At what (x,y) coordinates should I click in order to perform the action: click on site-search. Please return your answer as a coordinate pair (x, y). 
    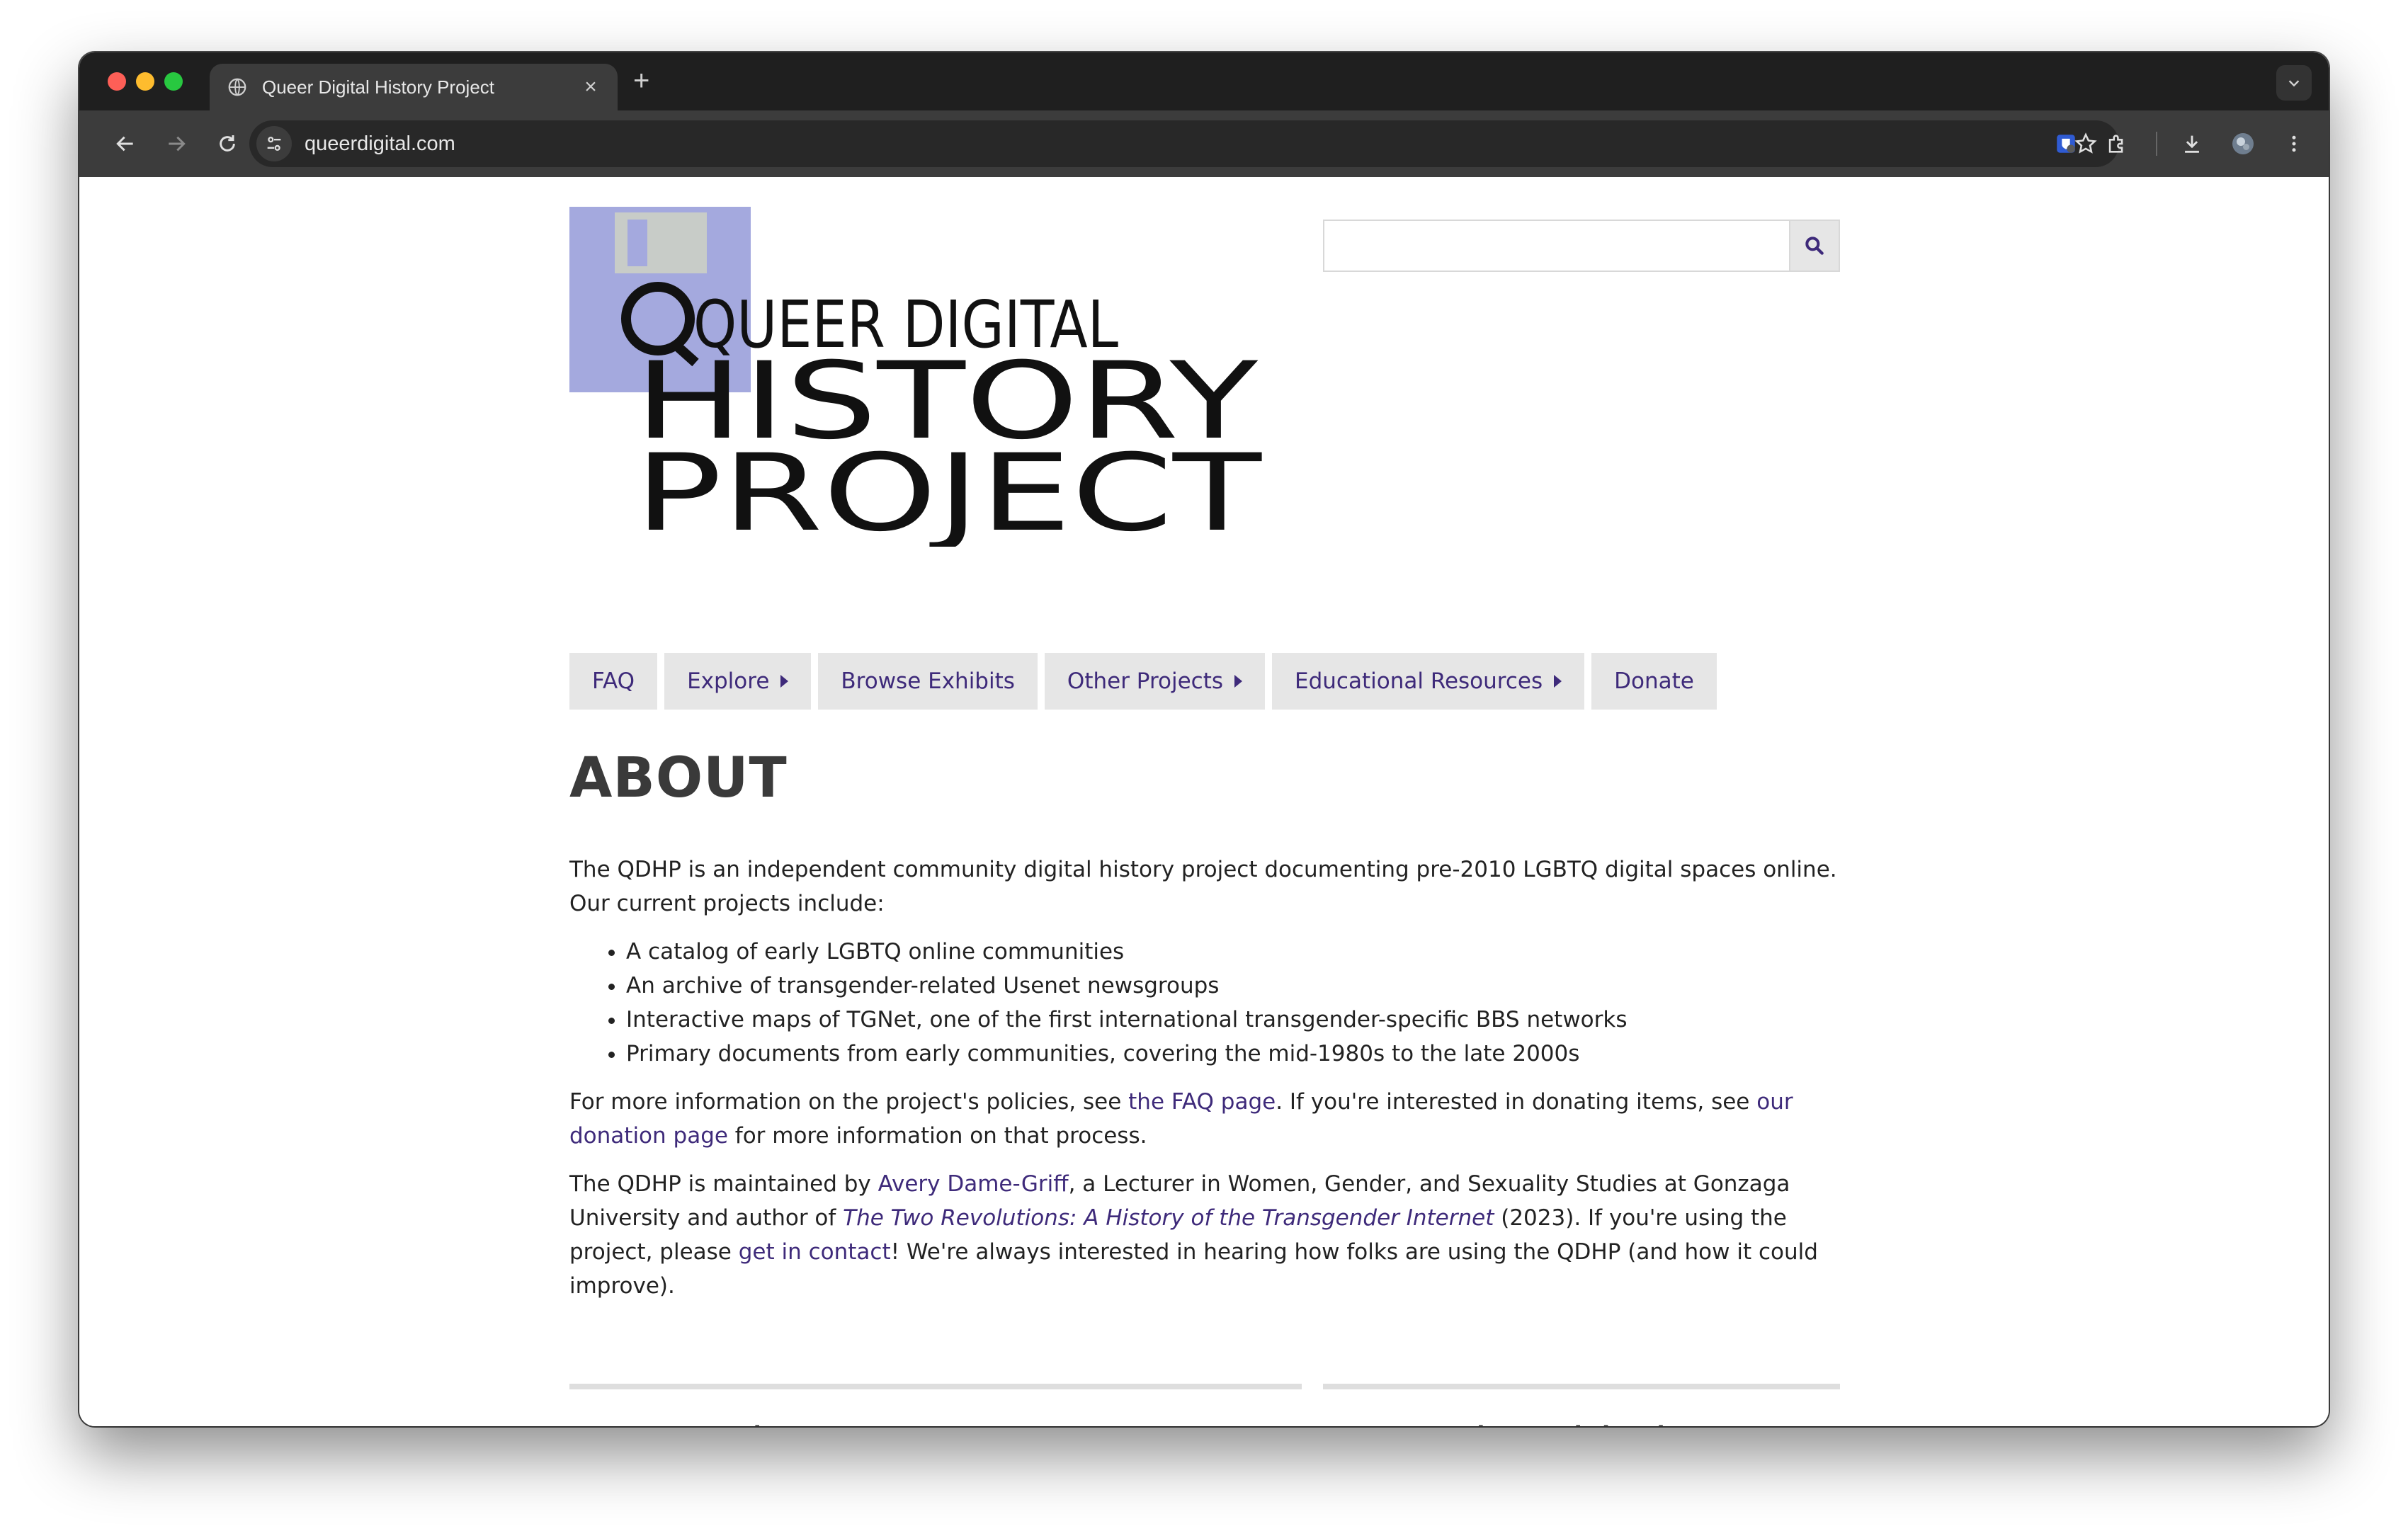
    Looking at the image, I should click on (1581, 246).